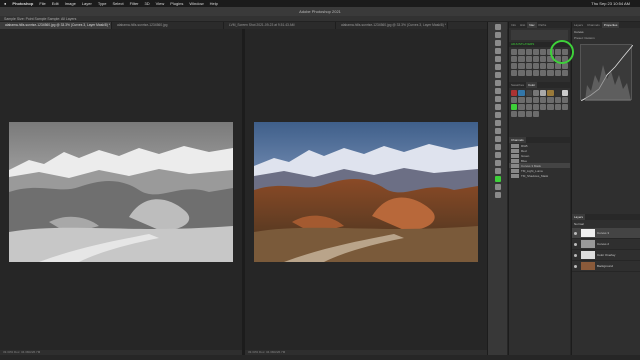  Describe the element at coordinates (606, 224) in the screenshot. I see `blend-mode-select: Normal` at that location.